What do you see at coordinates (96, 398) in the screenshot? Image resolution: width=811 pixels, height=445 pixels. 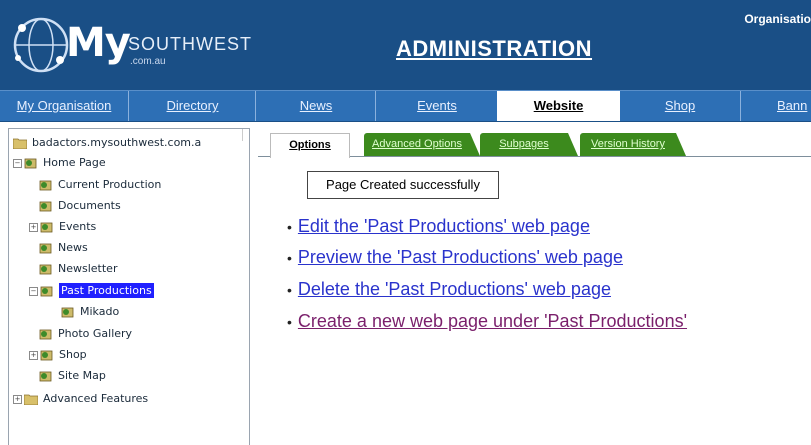 I see `tree-item-label: Advanced Features` at bounding box center [96, 398].